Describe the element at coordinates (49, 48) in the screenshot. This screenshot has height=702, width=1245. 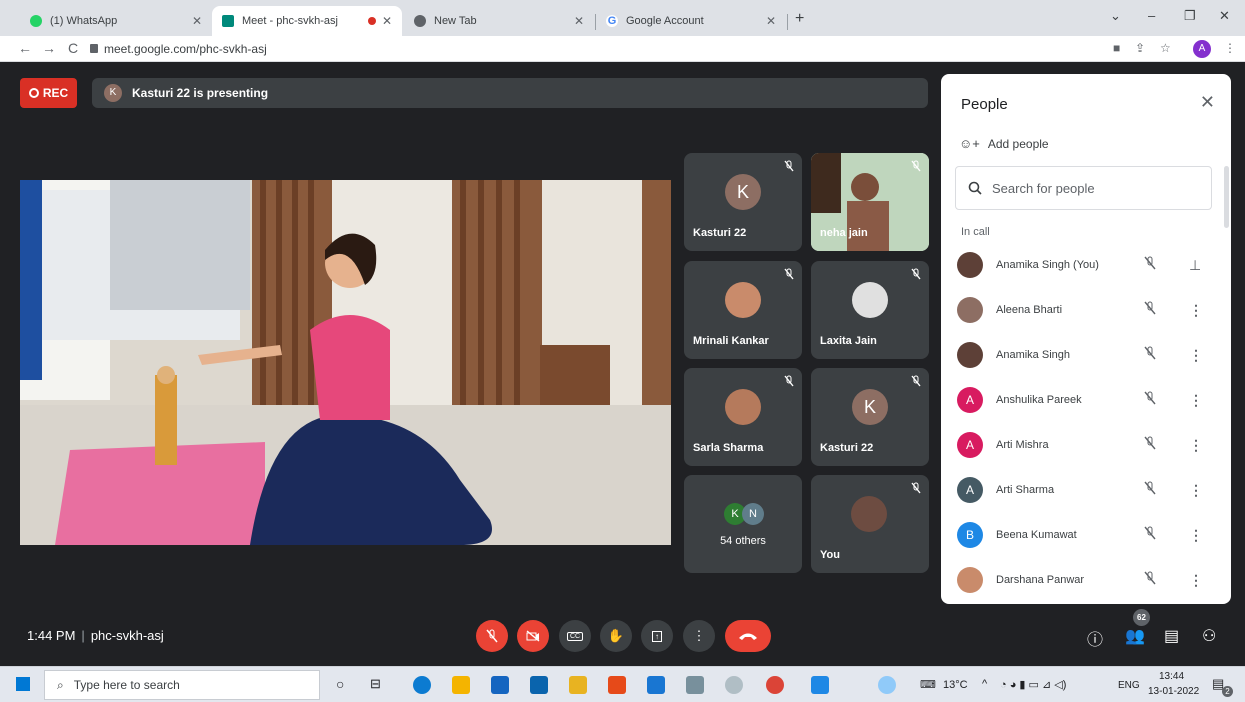
I see `forward-icon: →` at that location.